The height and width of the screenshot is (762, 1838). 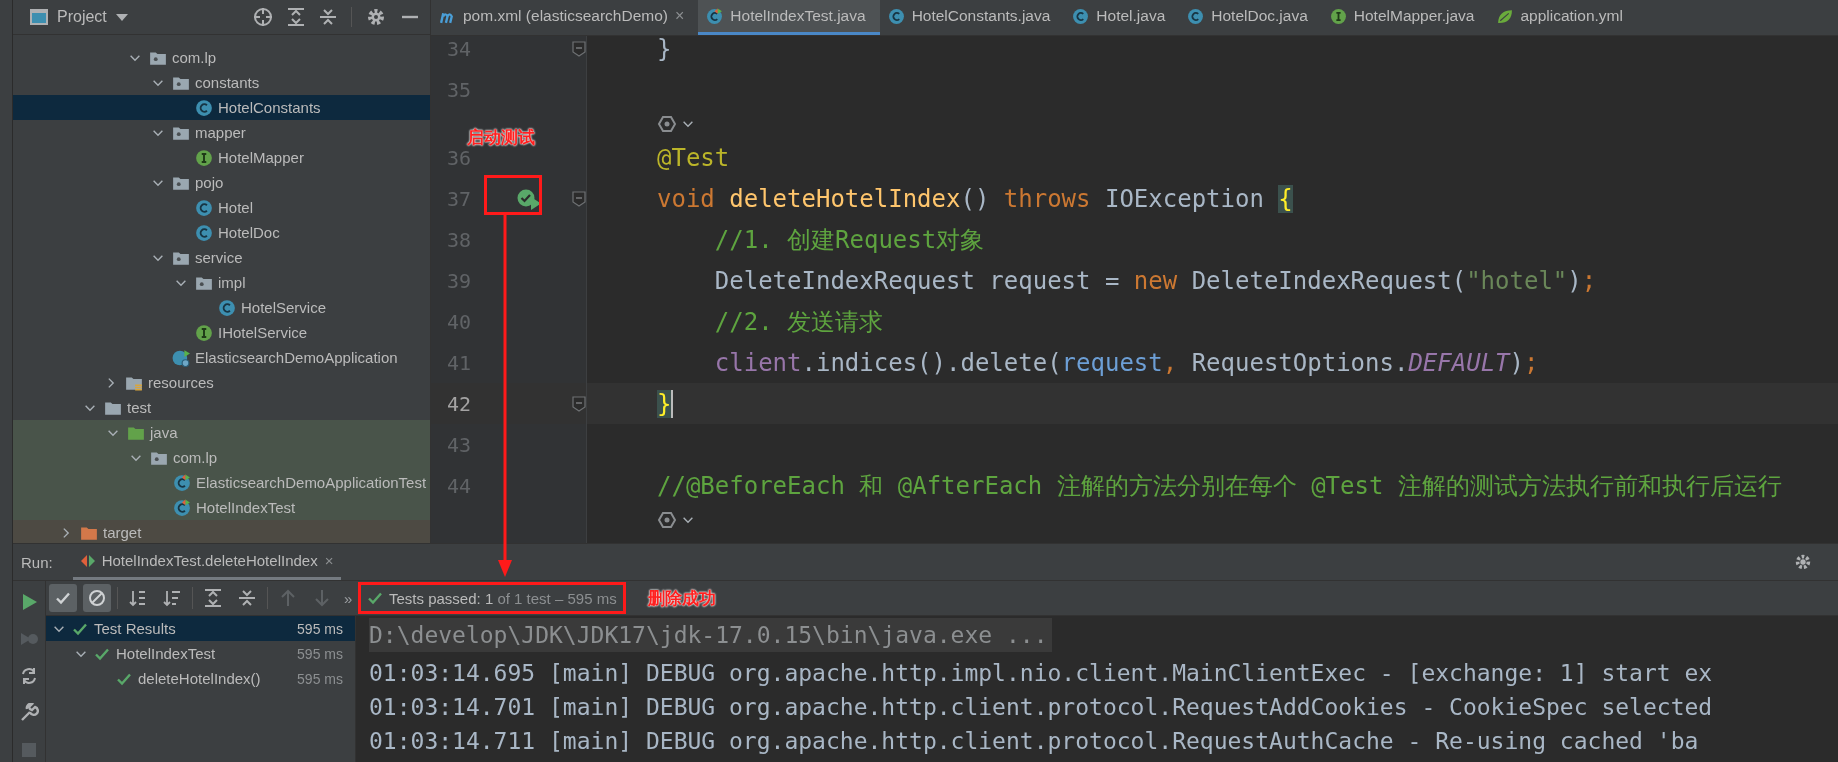 What do you see at coordinates (529, 198) in the screenshot?
I see `run-test-icon` at bounding box center [529, 198].